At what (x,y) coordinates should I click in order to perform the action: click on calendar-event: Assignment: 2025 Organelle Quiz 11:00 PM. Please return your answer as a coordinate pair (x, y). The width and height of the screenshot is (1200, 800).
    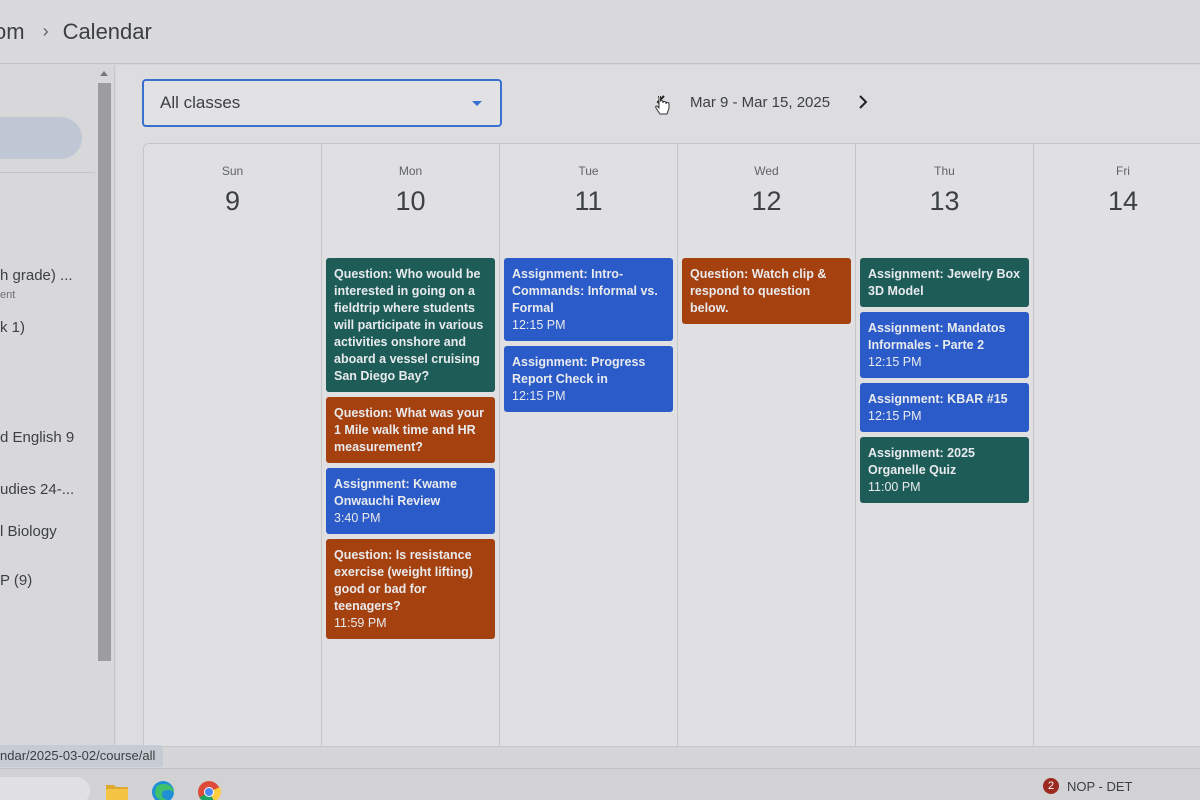
    Looking at the image, I should click on (944, 470).